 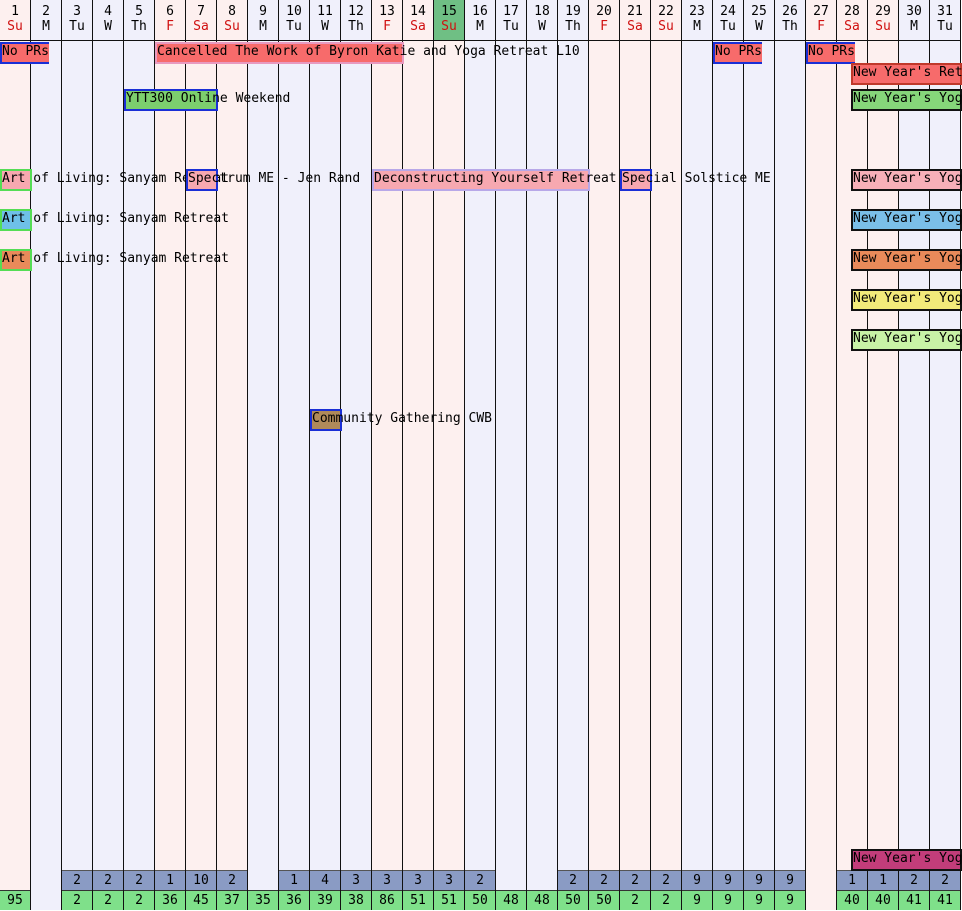 I want to click on day-header: 27 F, so click(x=821, y=20).